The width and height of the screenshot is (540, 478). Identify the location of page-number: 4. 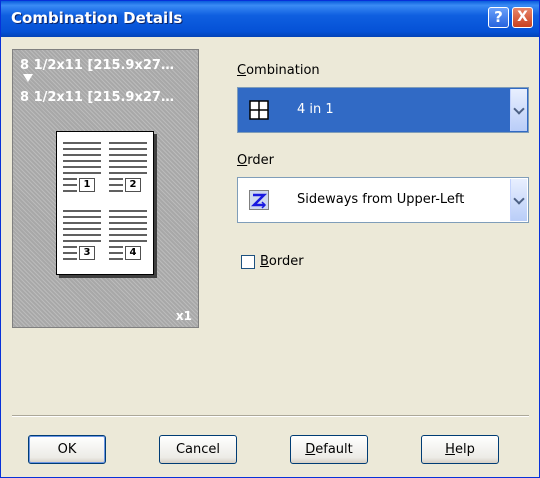
(133, 253).